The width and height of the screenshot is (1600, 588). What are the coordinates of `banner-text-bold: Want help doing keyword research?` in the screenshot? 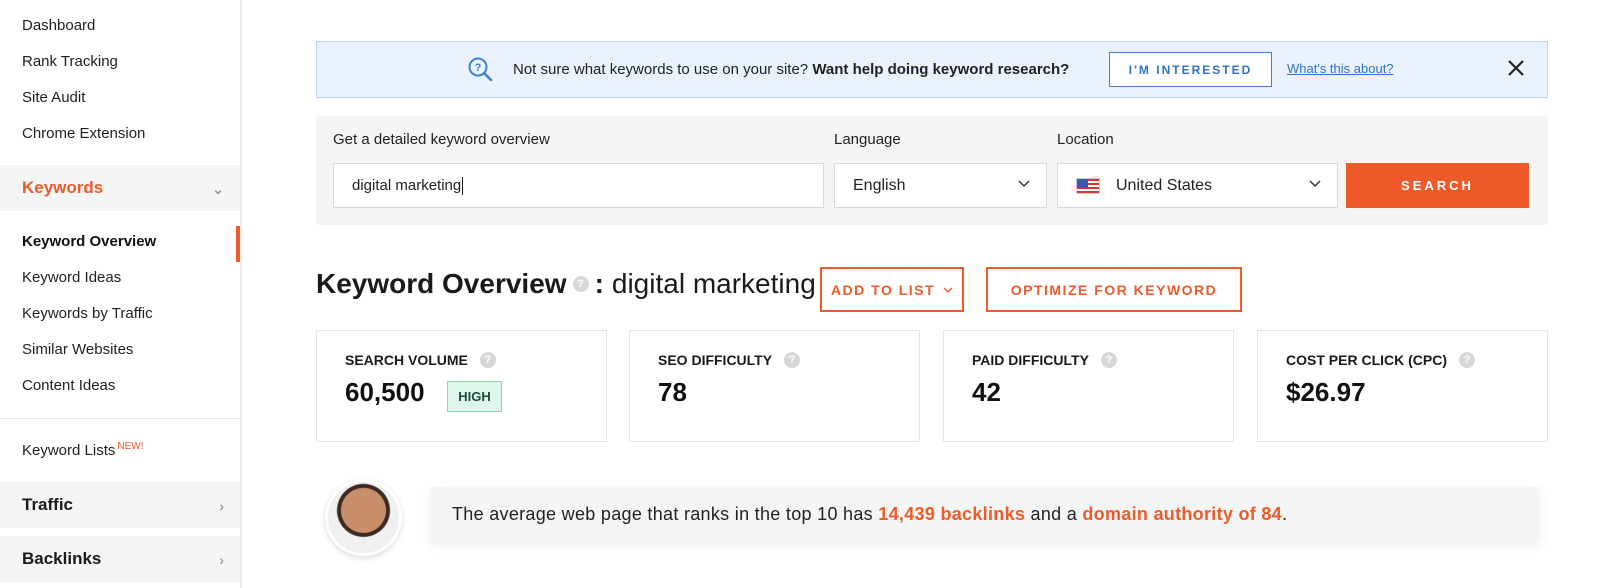 It's located at (941, 69).